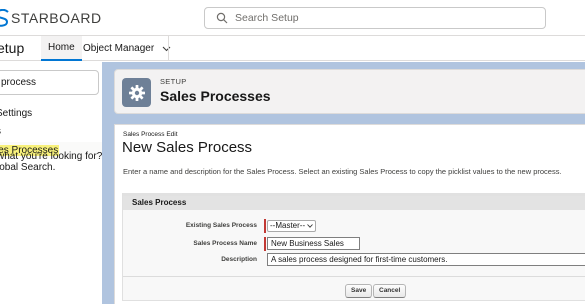 This screenshot has height=304, width=585. I want to click on search-icon, so click(222, 18).